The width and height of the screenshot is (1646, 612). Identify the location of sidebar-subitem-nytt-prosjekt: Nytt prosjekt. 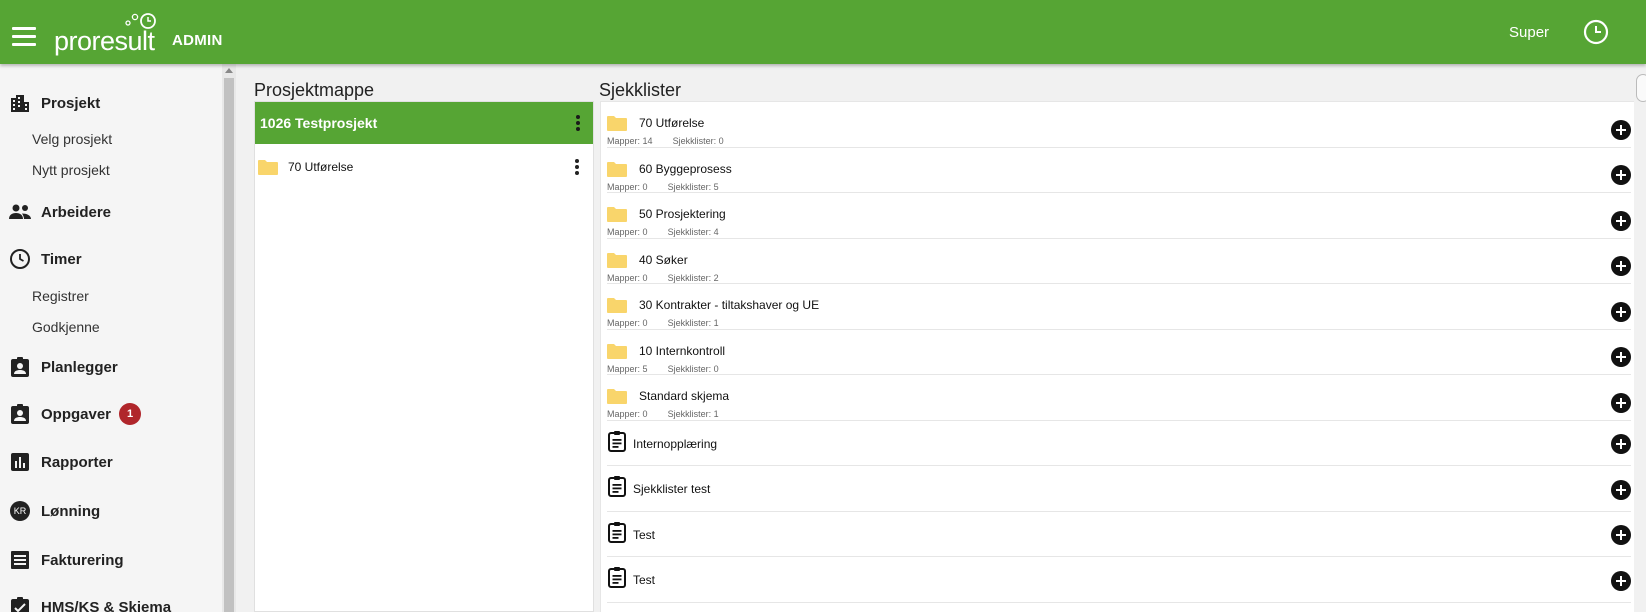
(71, 170).